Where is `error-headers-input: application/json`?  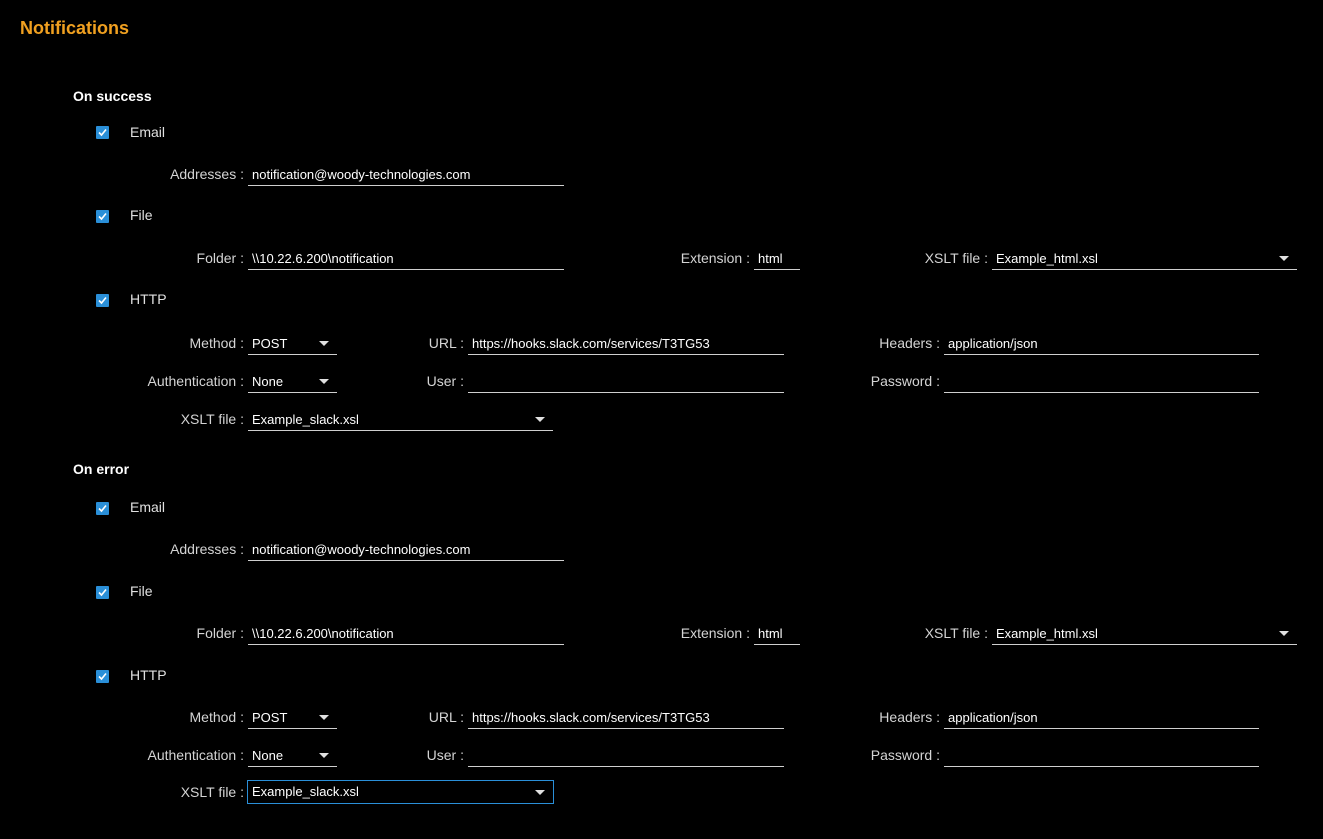 error-headers-input: application/json is located at coordinates (1101, 718).